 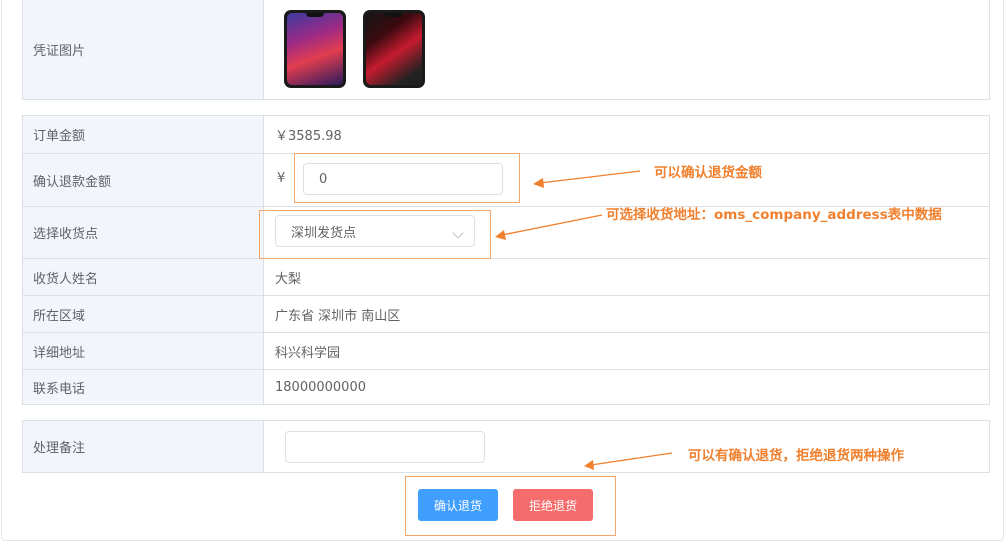 What do you see at coordinates (774, 215) in the screenshot?
I see `address-annotation: 可选择收货地址：oms_company_address表中数据` at bounding box center [774, 215].